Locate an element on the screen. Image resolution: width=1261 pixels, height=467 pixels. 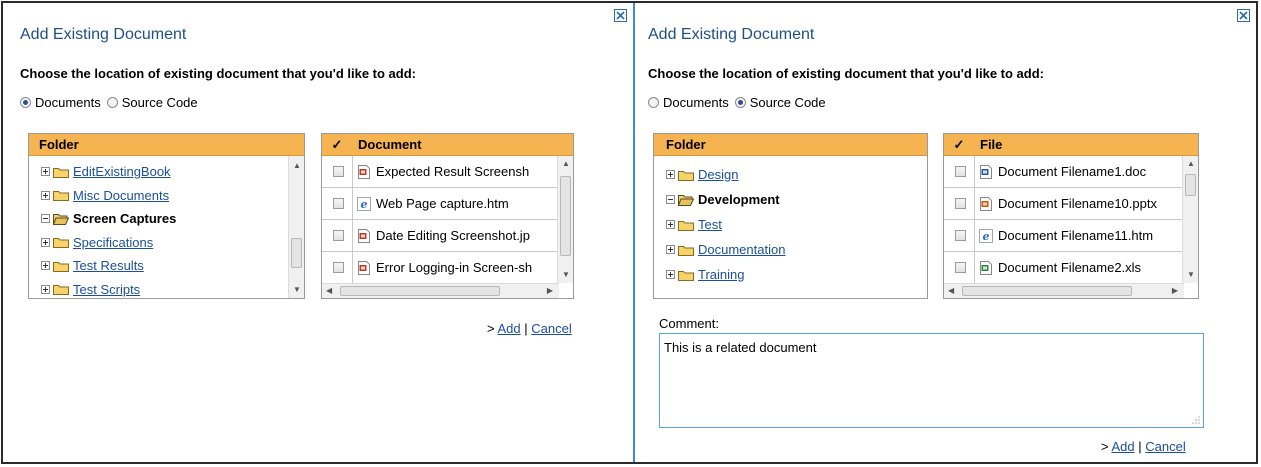
folder-item: Training is located at coordinates (705, 274).